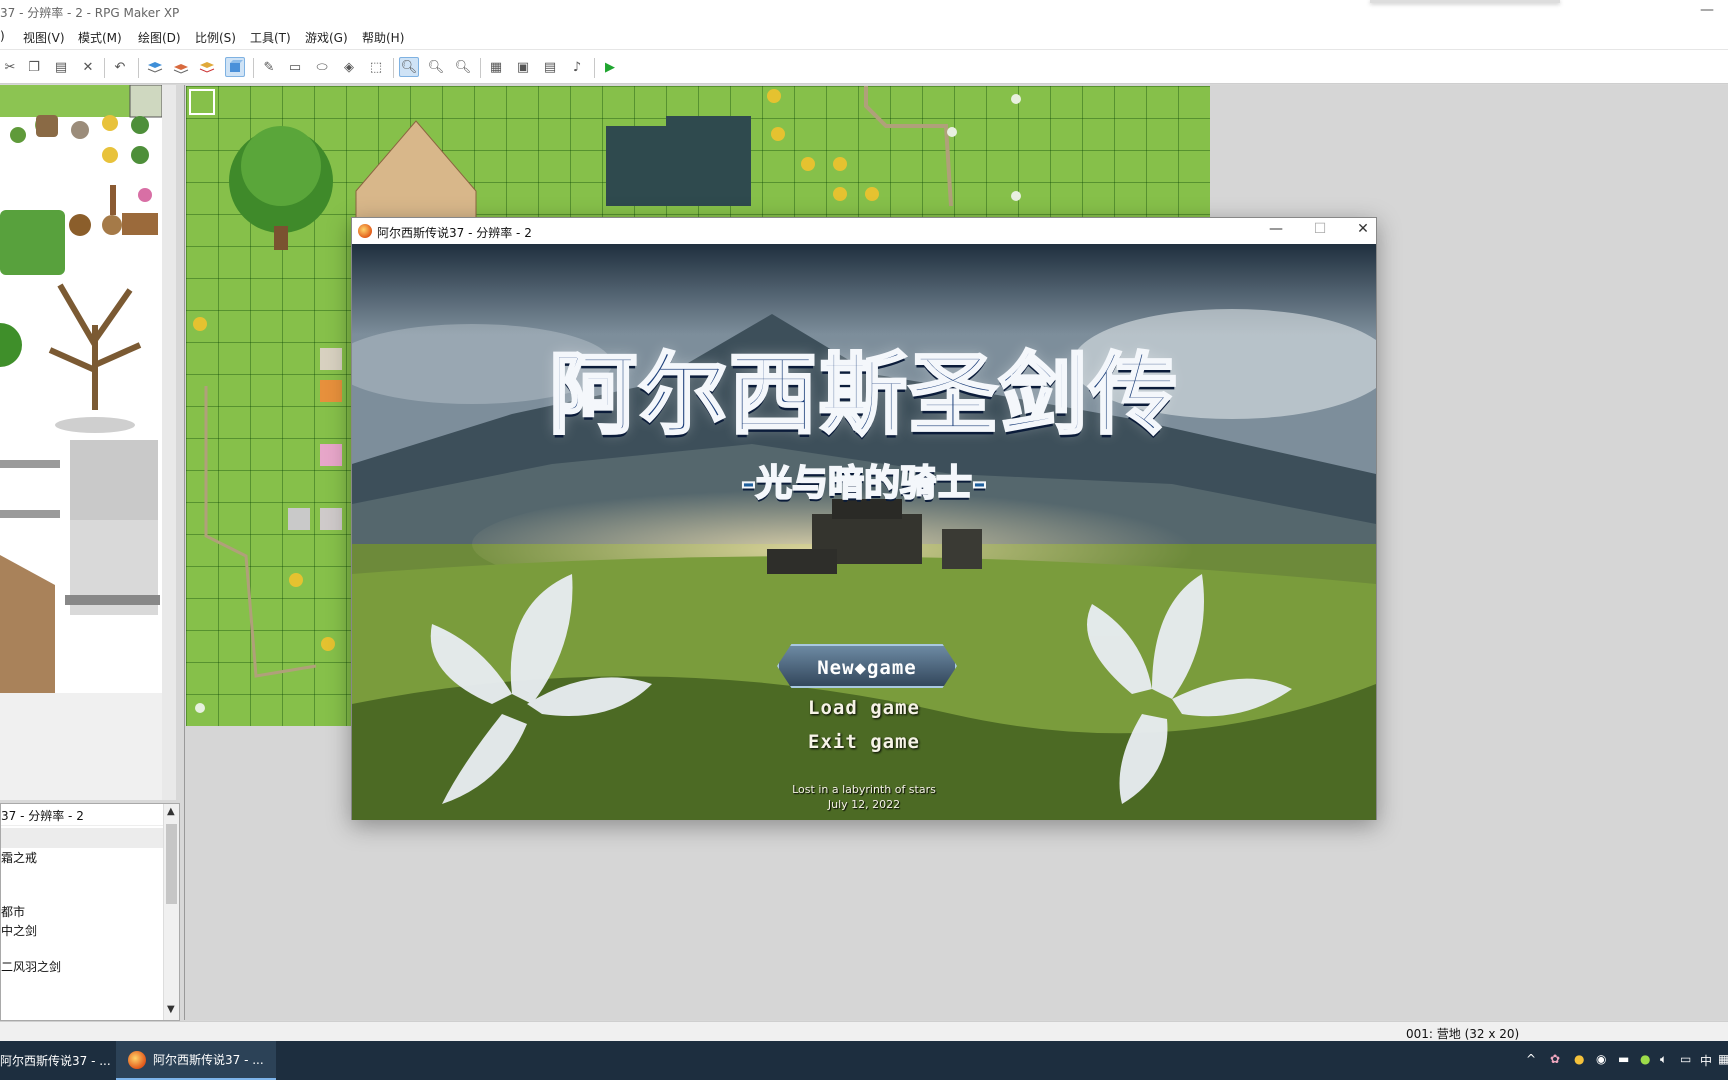  Describe the element at coordinates (1555, 1059) in the screenshot. I see `tray-app-icon: ✿` at that location.